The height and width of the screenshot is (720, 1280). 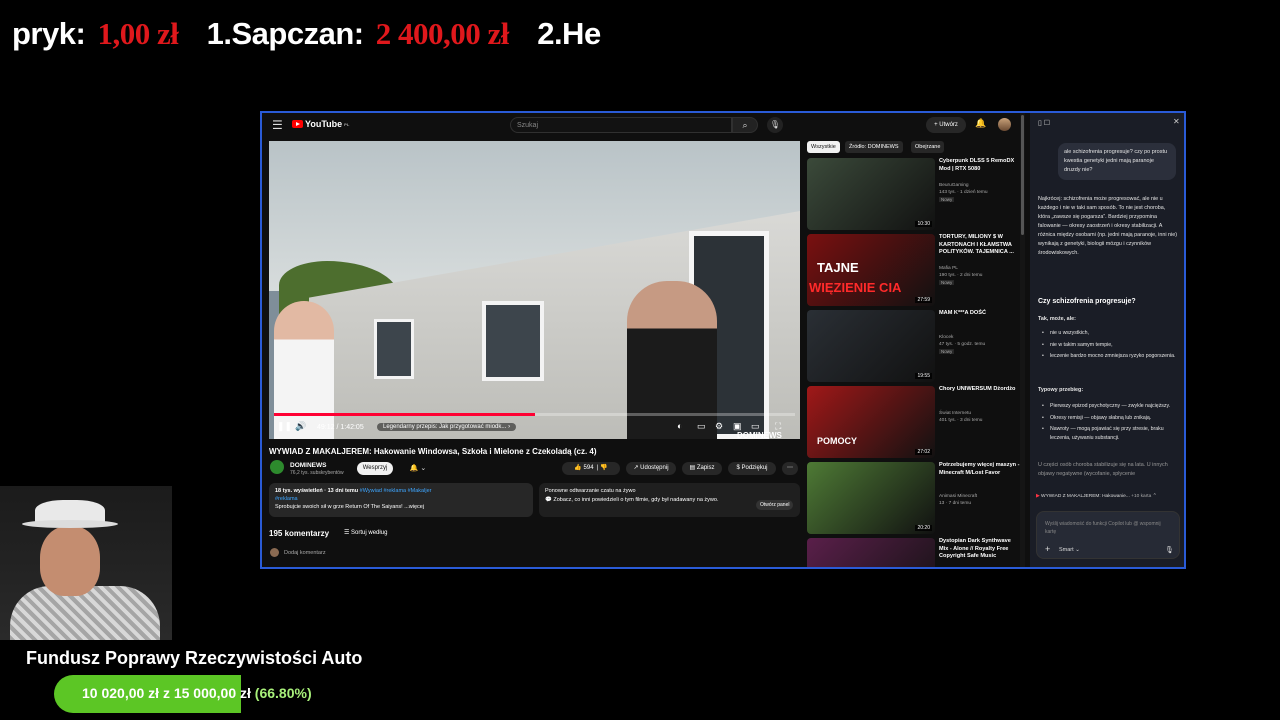 I want to click on save-label: Zapisz, so click(x=705, y=468).